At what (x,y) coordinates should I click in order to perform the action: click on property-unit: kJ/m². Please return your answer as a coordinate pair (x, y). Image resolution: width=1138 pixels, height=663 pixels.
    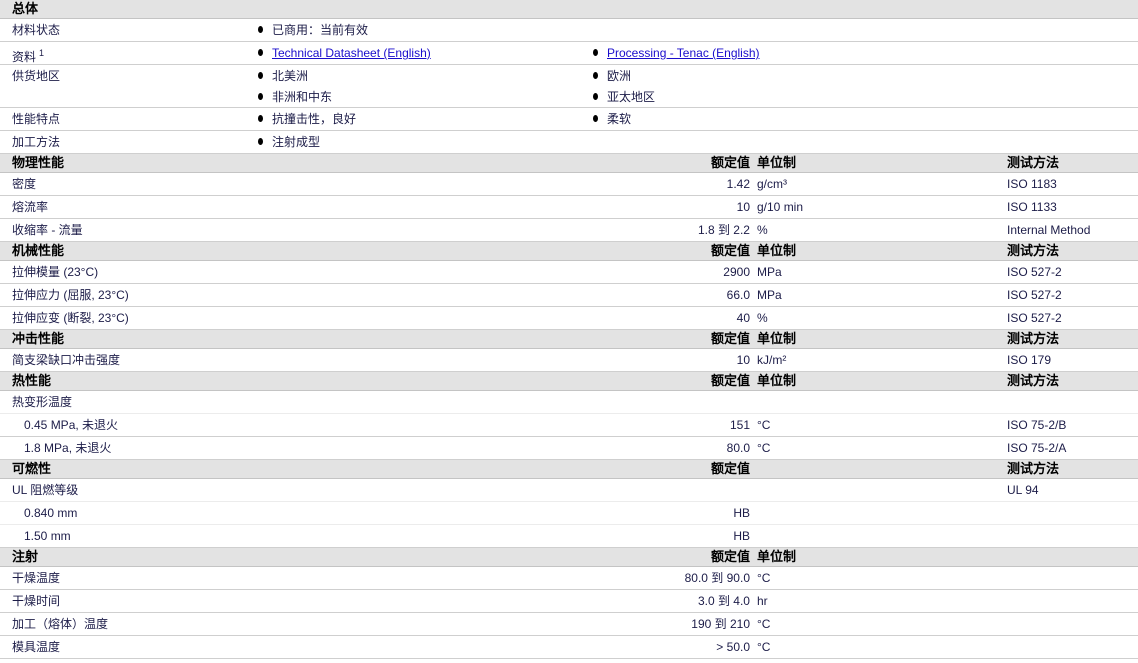
    Looking at the image, I should click on (772, 360).